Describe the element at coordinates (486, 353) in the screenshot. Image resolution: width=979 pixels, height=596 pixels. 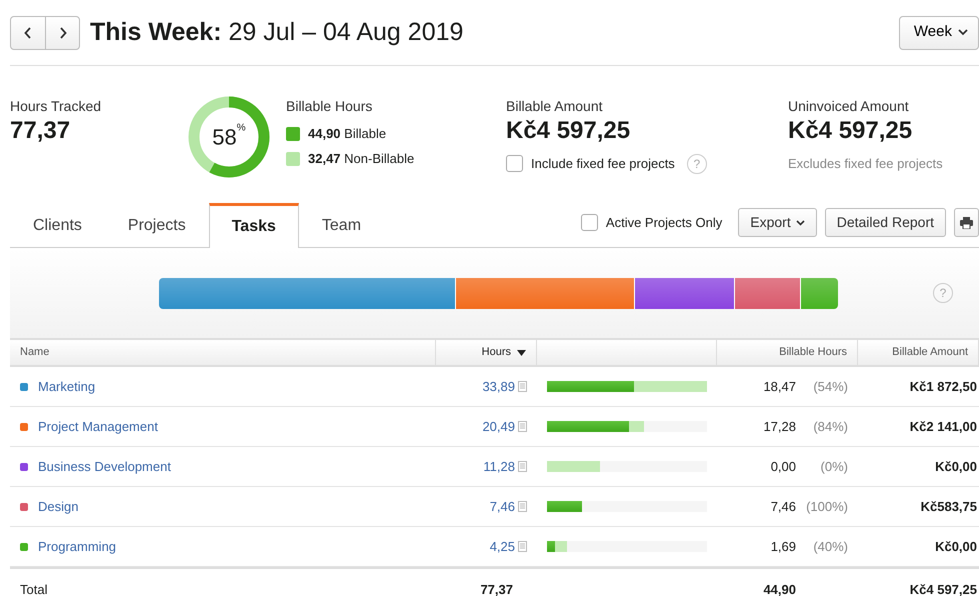
I see `column-header: Hours` at that location.